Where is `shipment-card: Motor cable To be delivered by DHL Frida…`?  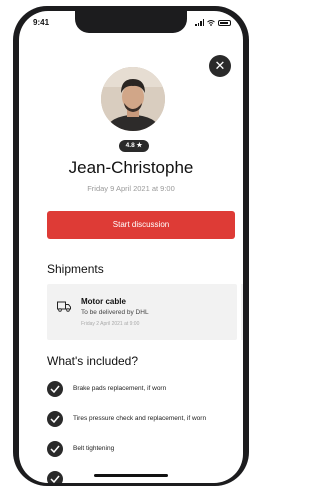
shipment-card: Motor cable To be delivered by DHL Frida… is located at coordinates (142, 312).